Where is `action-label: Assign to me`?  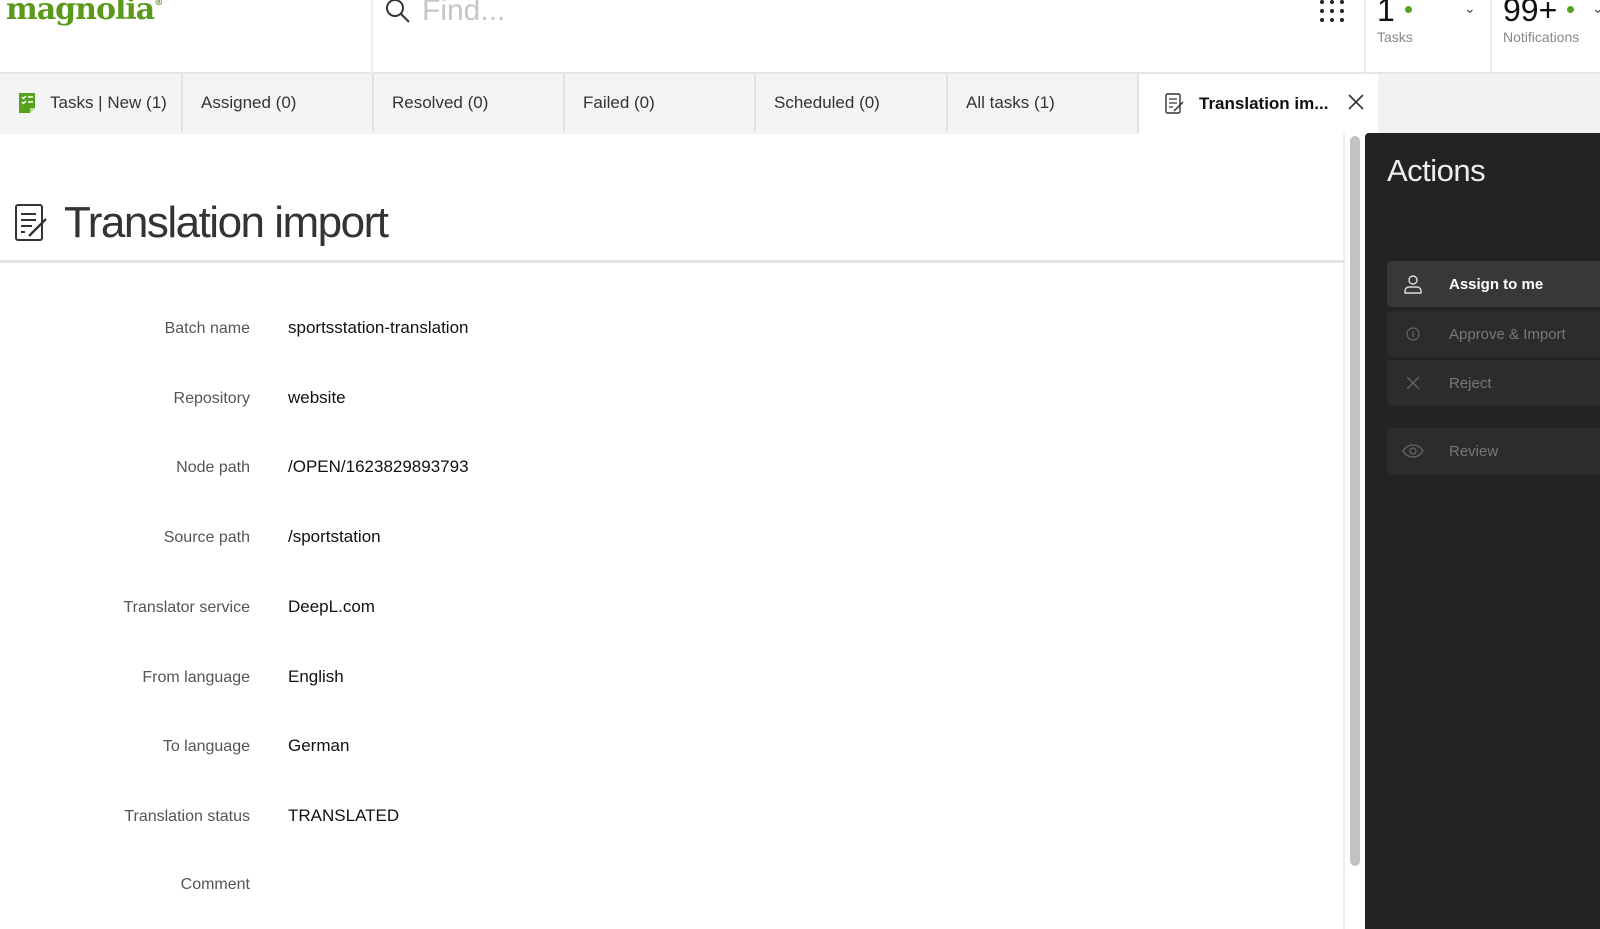 action-label: Assign to me is located at coordinates (1496, 284).